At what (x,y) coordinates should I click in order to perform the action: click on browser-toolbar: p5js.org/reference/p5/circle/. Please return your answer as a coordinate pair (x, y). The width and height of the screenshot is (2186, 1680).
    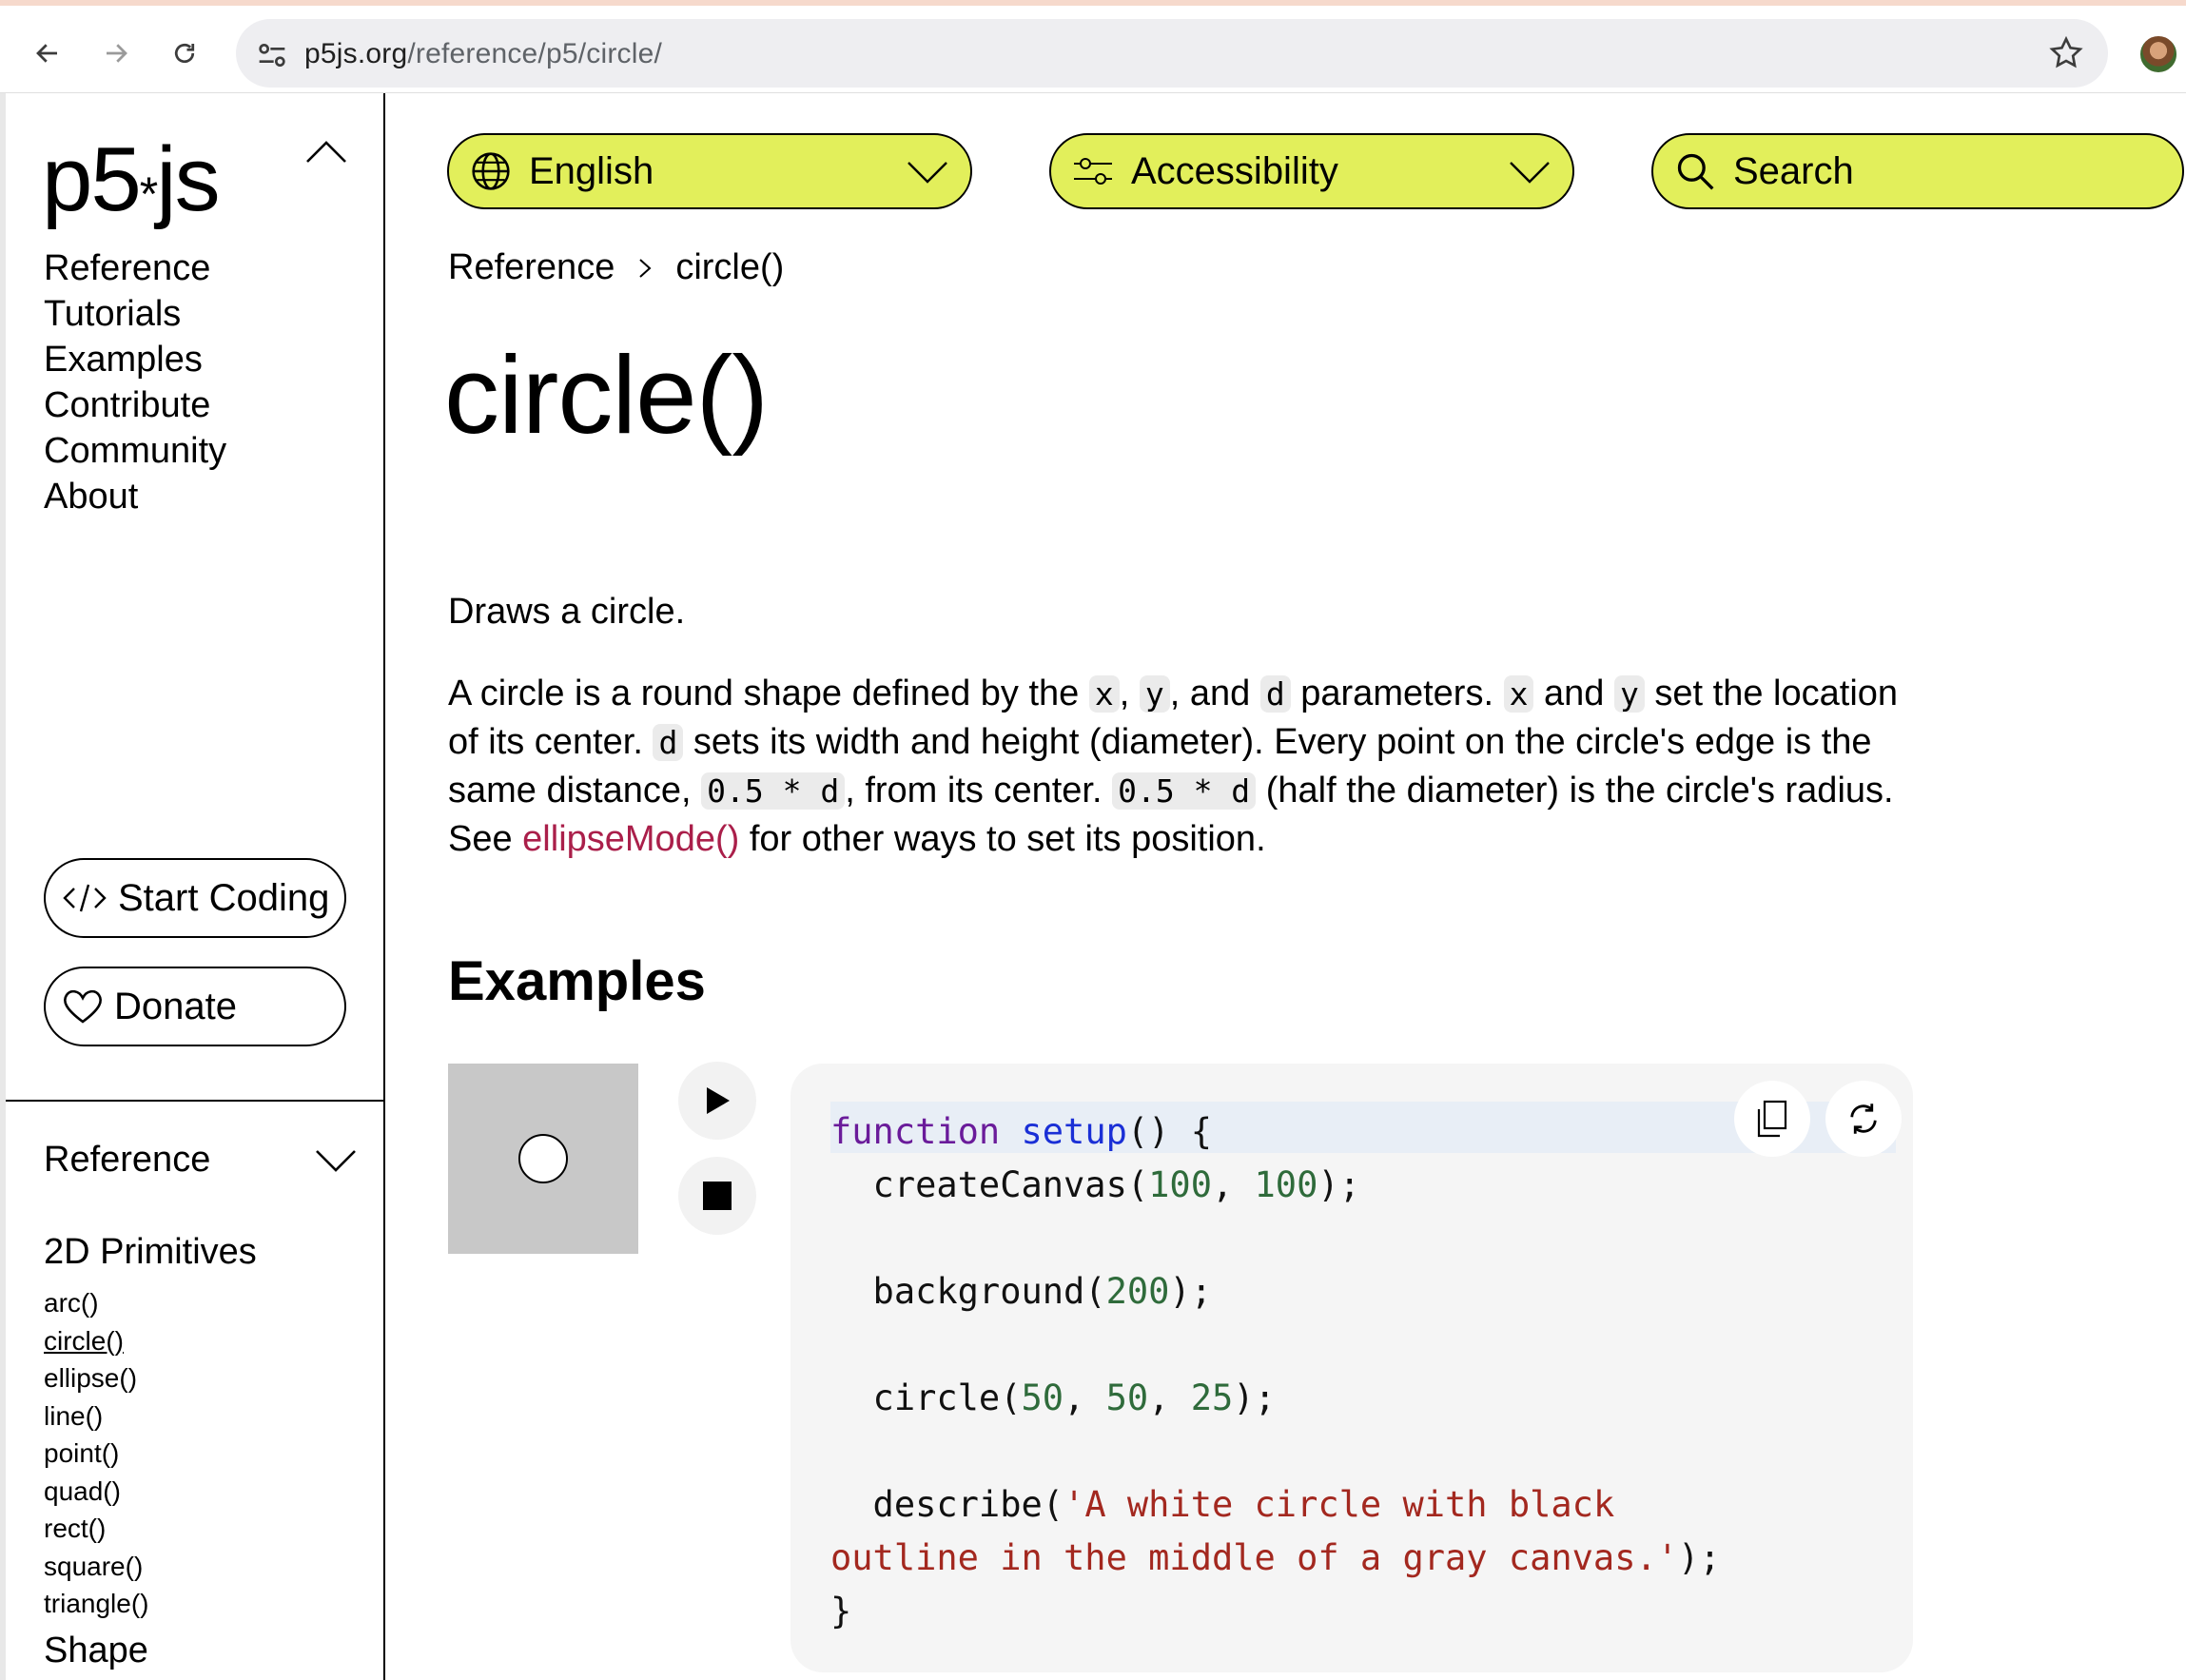
    Looking at the image, I should click on (1093, 50).